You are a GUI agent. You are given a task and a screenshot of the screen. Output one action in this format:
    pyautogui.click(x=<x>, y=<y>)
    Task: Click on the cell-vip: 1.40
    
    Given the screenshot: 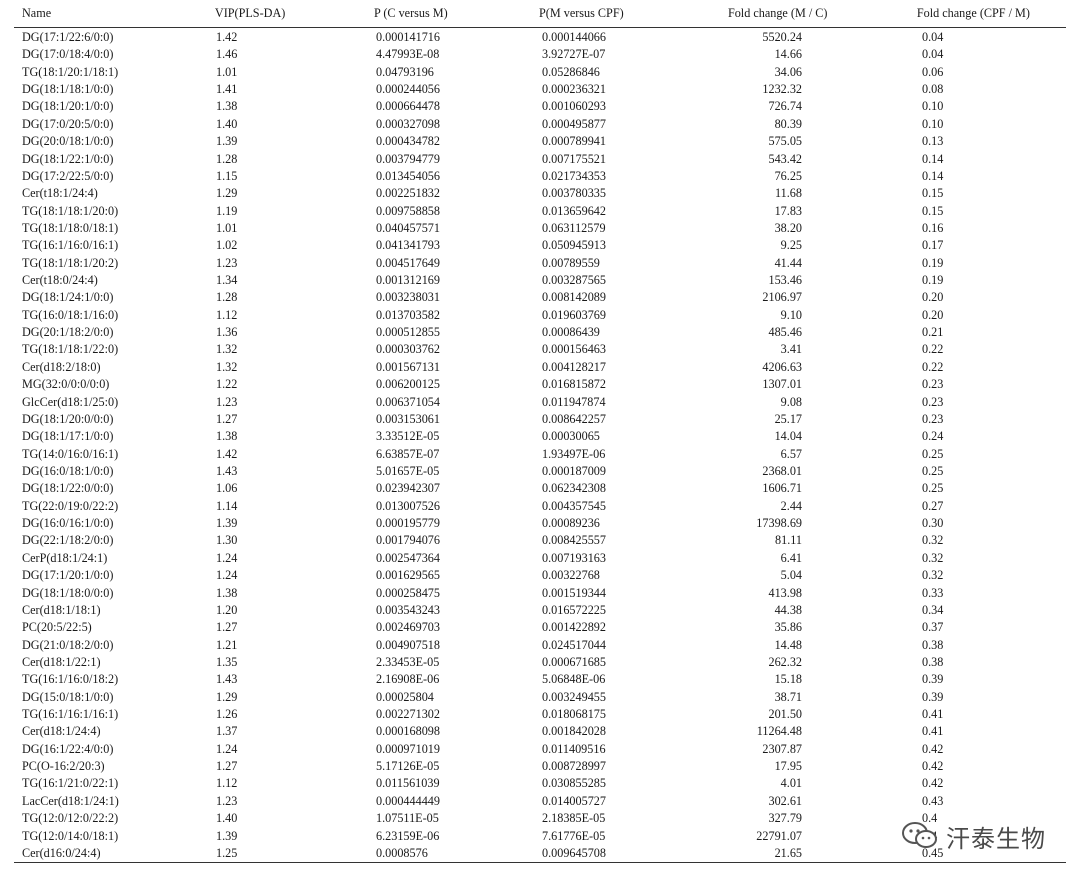 What is the action you would take?
    pyautogui.click(x=227, y=123)
    